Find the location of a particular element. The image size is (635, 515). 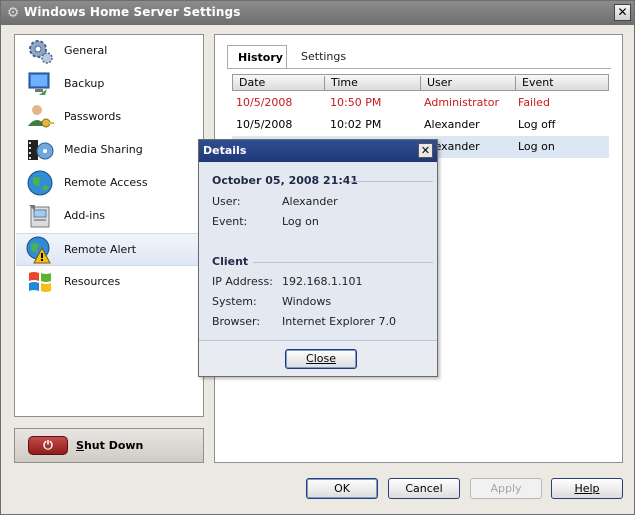

help-button: Help is located at coordinates (587, 488).